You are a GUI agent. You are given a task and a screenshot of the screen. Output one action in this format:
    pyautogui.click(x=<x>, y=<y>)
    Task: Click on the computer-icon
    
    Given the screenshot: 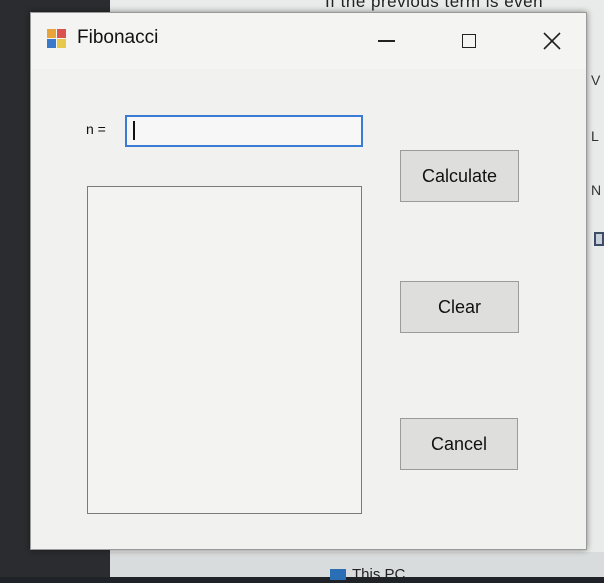 What is the action you would take?
    pyautogui.click(x=338, y=574)
    